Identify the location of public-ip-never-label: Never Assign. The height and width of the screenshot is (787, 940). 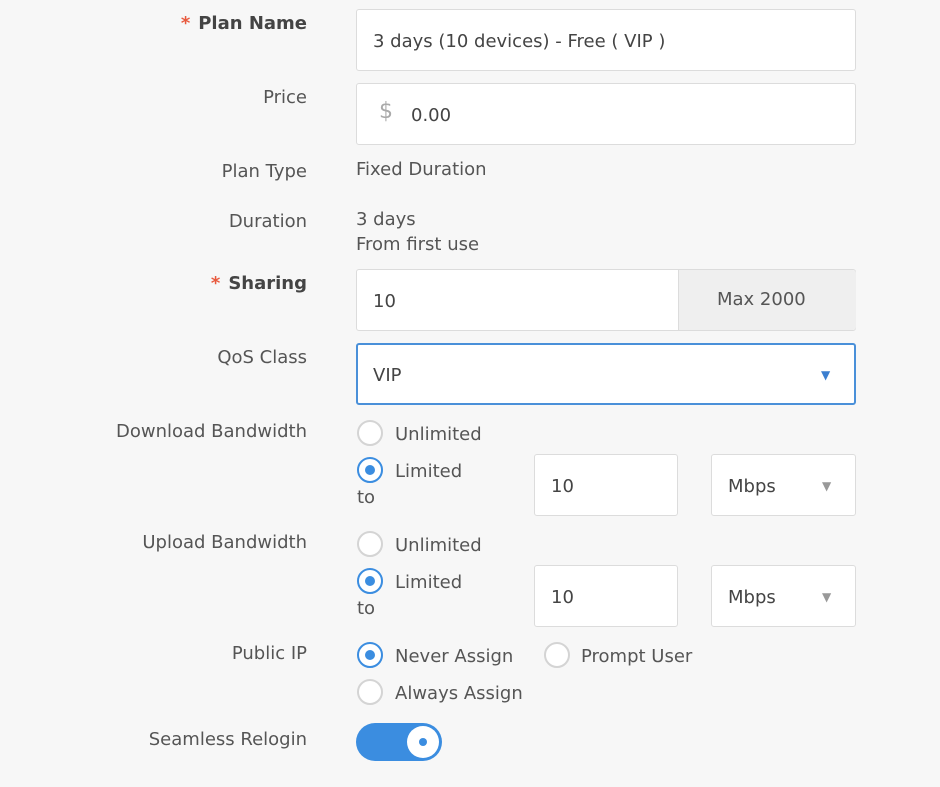
(454, 656).